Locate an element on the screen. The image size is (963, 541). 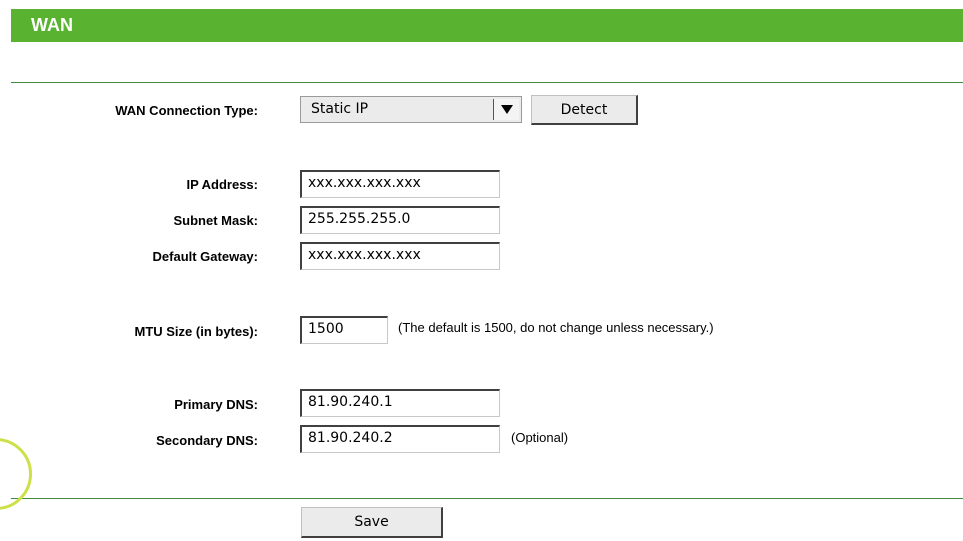
page-title: WAN is located at coordinates (52, 25).